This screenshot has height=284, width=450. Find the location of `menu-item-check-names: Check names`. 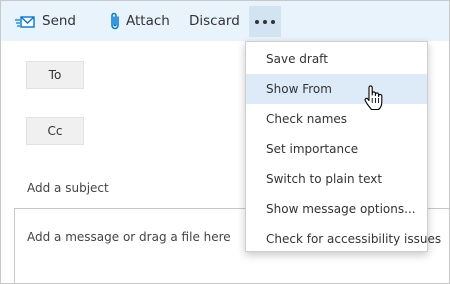

menu-item-check-names: Check names is located at coordinates (336, 119).